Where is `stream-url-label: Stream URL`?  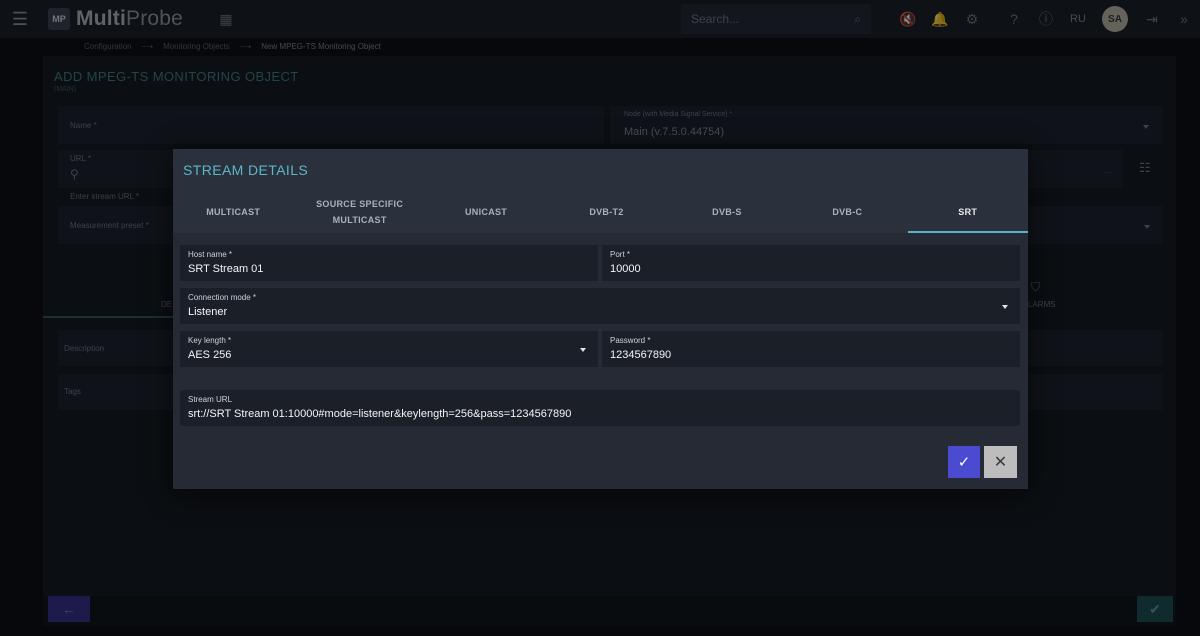 stream-url-label: Stream URL is located at coordinates (210, 399).